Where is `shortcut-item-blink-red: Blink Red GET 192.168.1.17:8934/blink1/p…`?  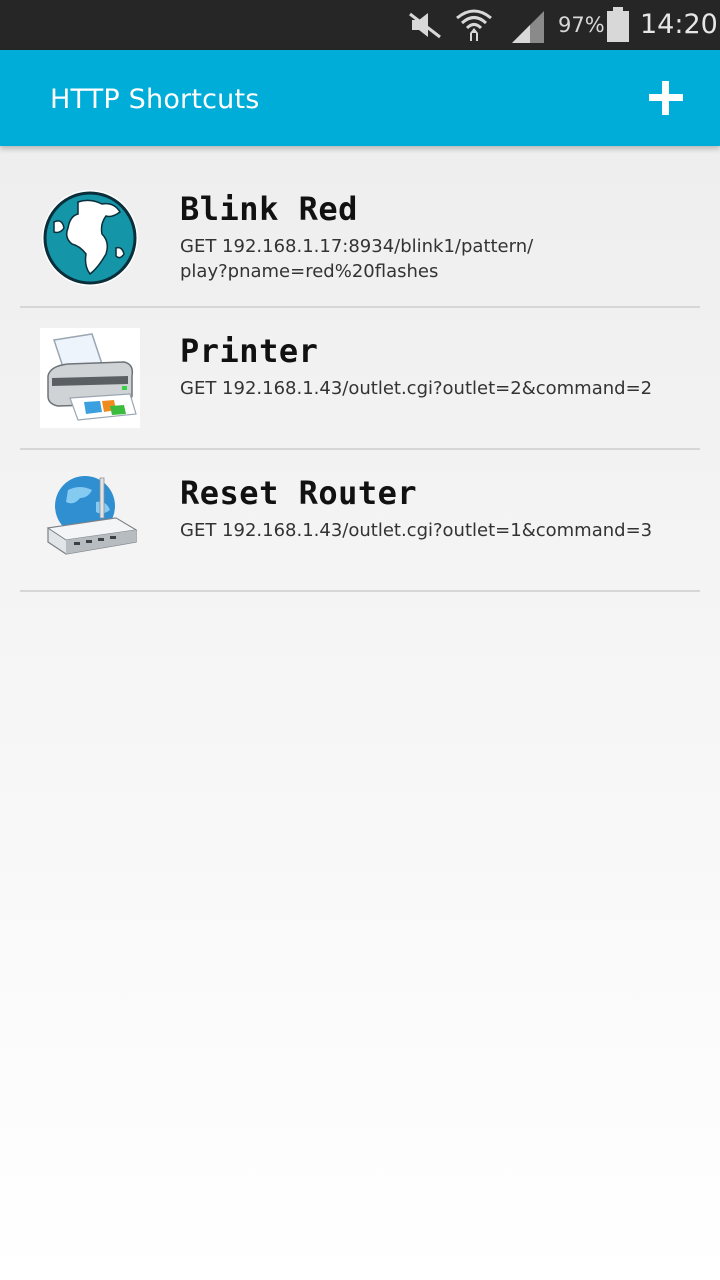 shortcut-item-blink-red: Blink Red GET 192.168.1.17:8934/blink1/p… is located at coordinates (360, 237).